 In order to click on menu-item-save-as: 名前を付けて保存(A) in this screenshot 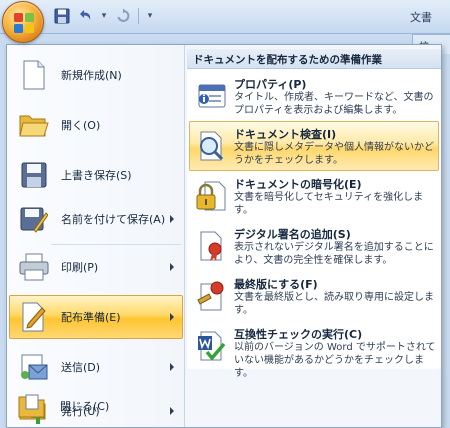, I will do `click(96, 219)`.